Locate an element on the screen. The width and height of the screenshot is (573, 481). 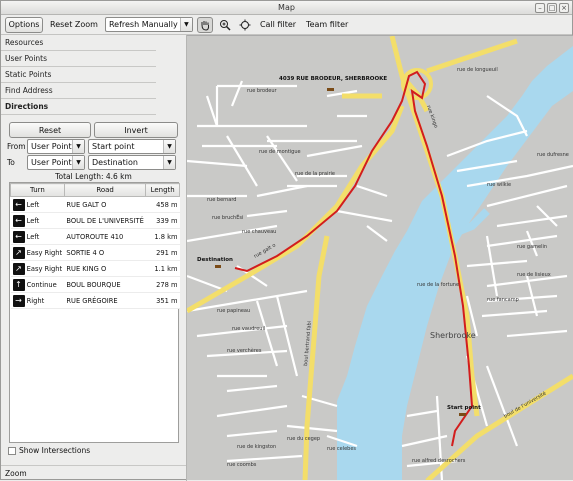
length-cell: 278 m is located at coordinates (162, 284).